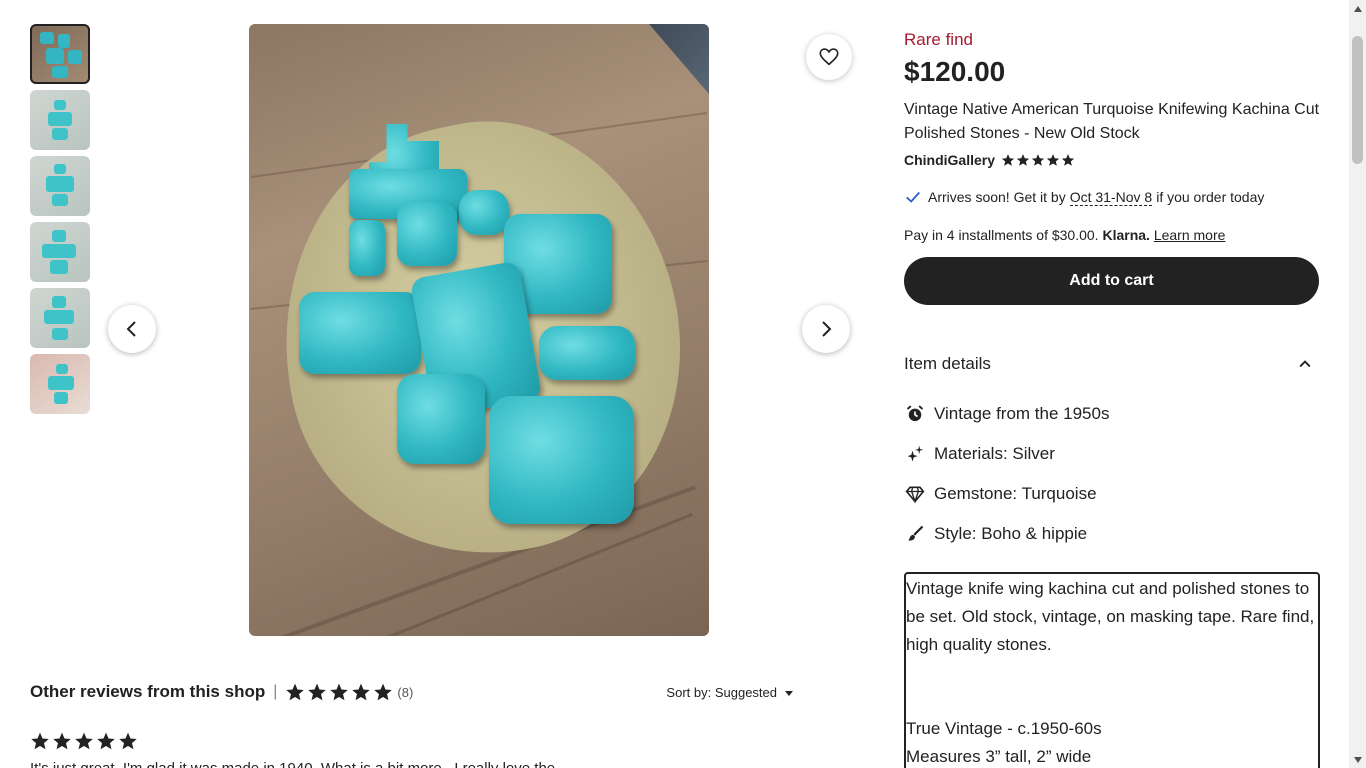  I want to click on klarna-label: Klarna., so click(1126, 235).